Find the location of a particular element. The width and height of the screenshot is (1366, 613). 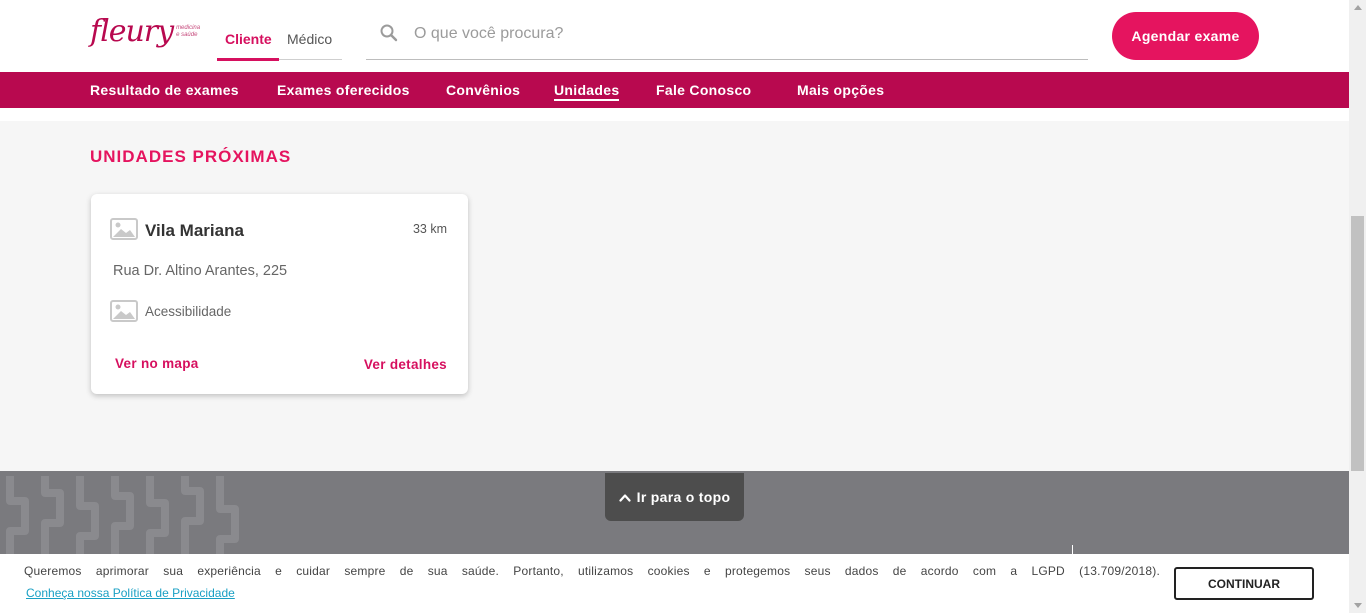

footer-divider is located at coordinates (1072, 549).